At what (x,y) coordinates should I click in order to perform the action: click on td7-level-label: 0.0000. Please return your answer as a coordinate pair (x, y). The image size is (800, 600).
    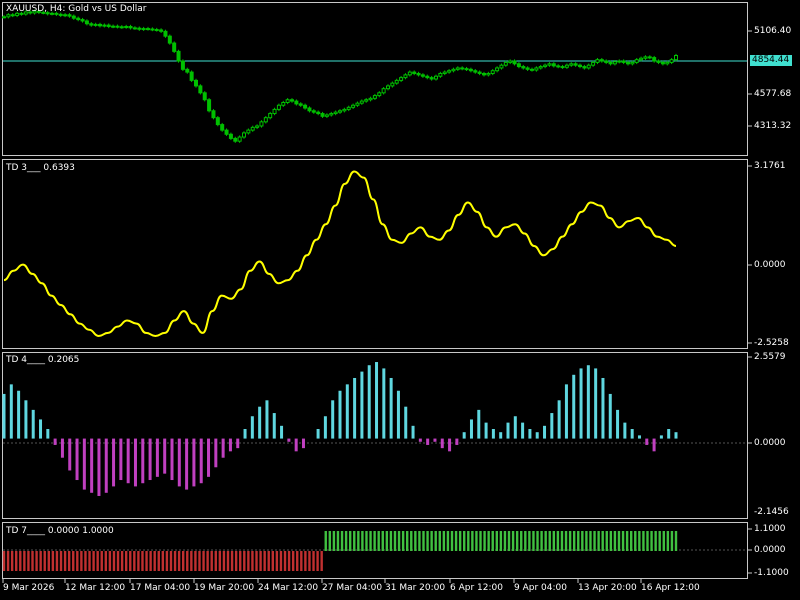
    Looking at the image, I should click on (770, 550).